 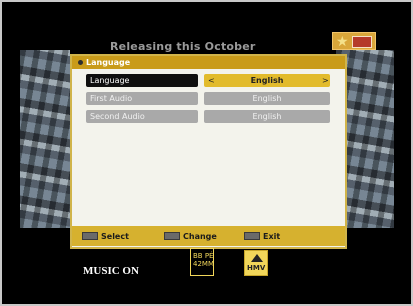 I want to click on music-on-label: MUSIC ON, so click(x=111, y=271).